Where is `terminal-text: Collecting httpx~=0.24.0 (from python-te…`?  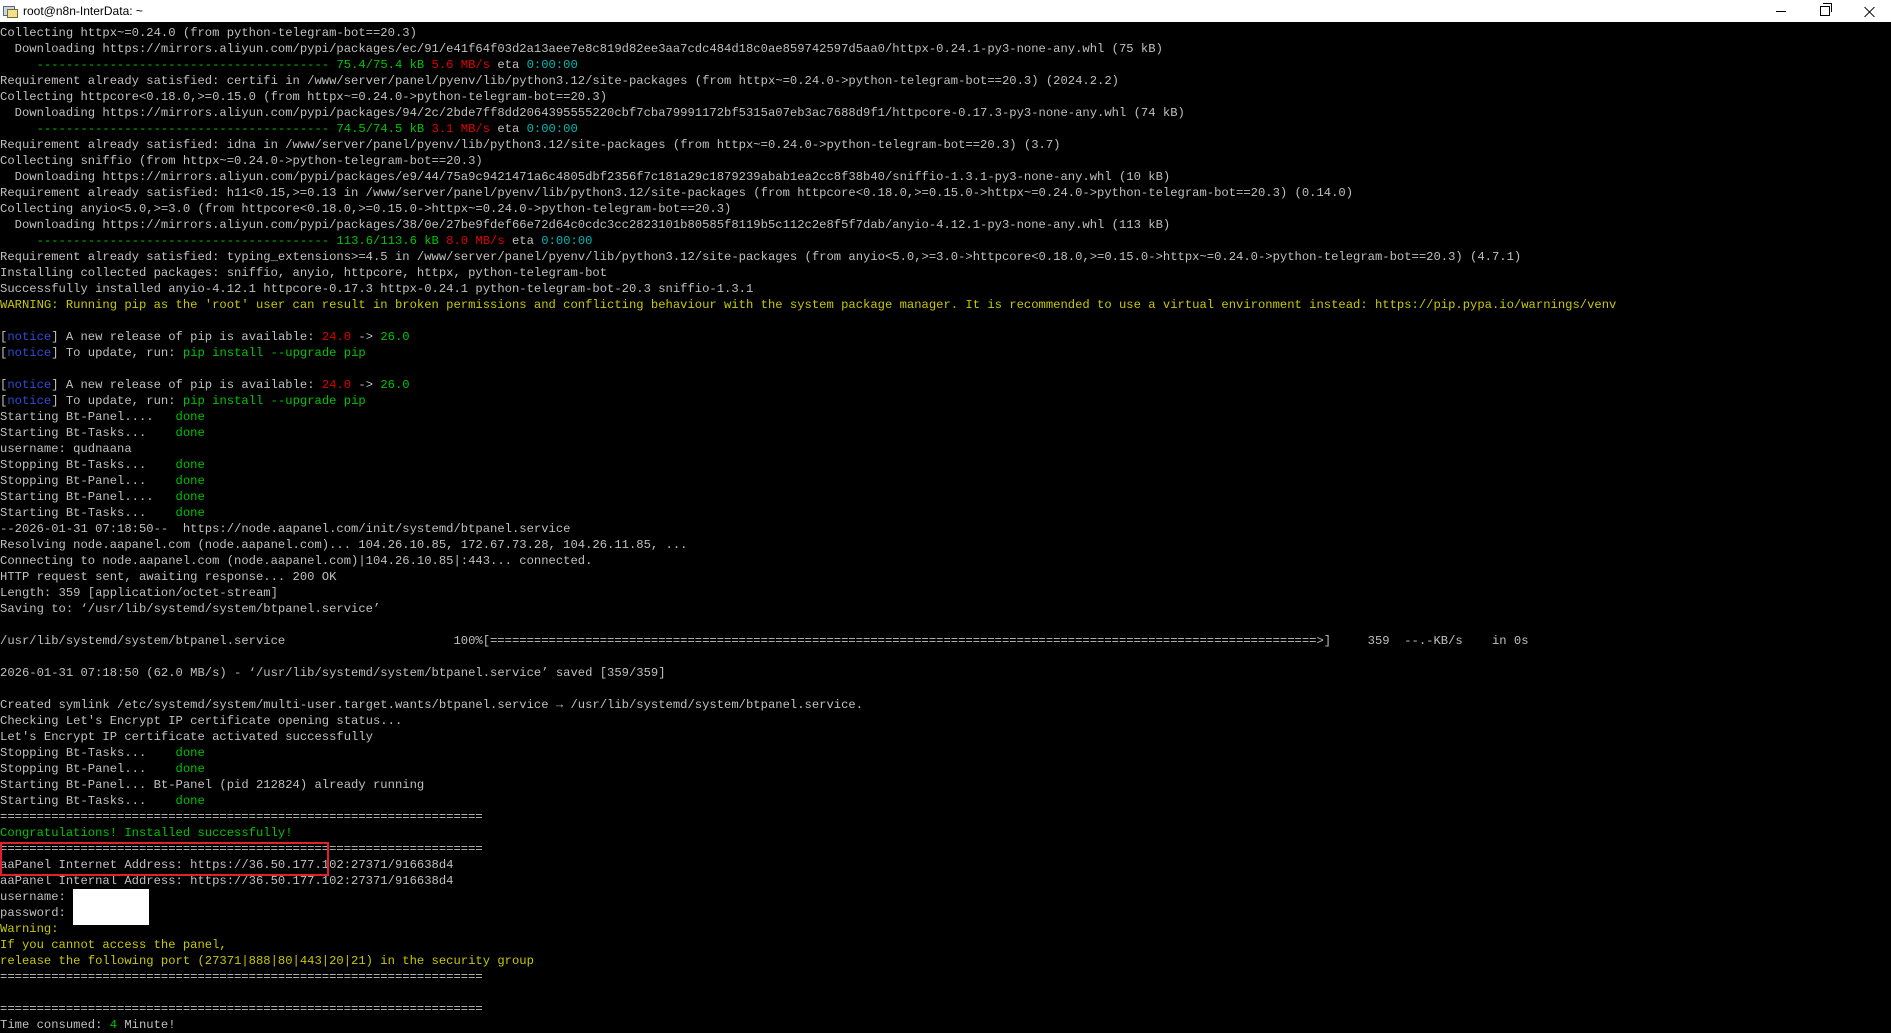
terminal-text: Collecting httpx~=0.24.0 (from python-te… is located at coordinates (208, 33).